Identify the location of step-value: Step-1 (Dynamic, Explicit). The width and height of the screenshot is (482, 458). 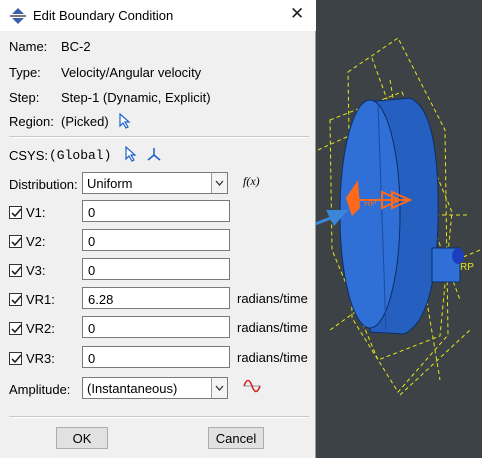
(136, 97).